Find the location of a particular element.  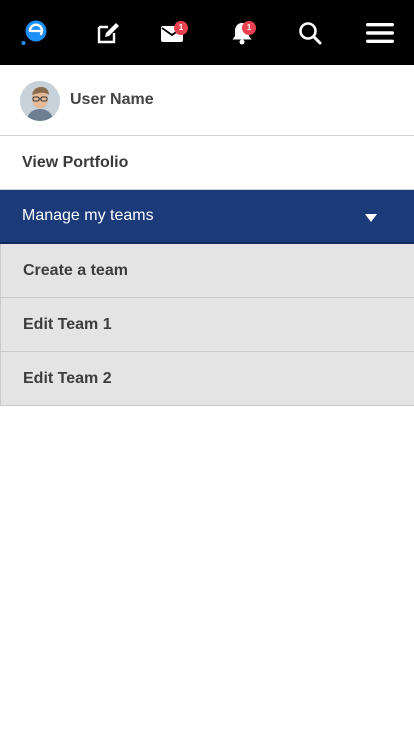

menu-item-view-portfolio: View Portfolio is located at coordinates (207, 163).